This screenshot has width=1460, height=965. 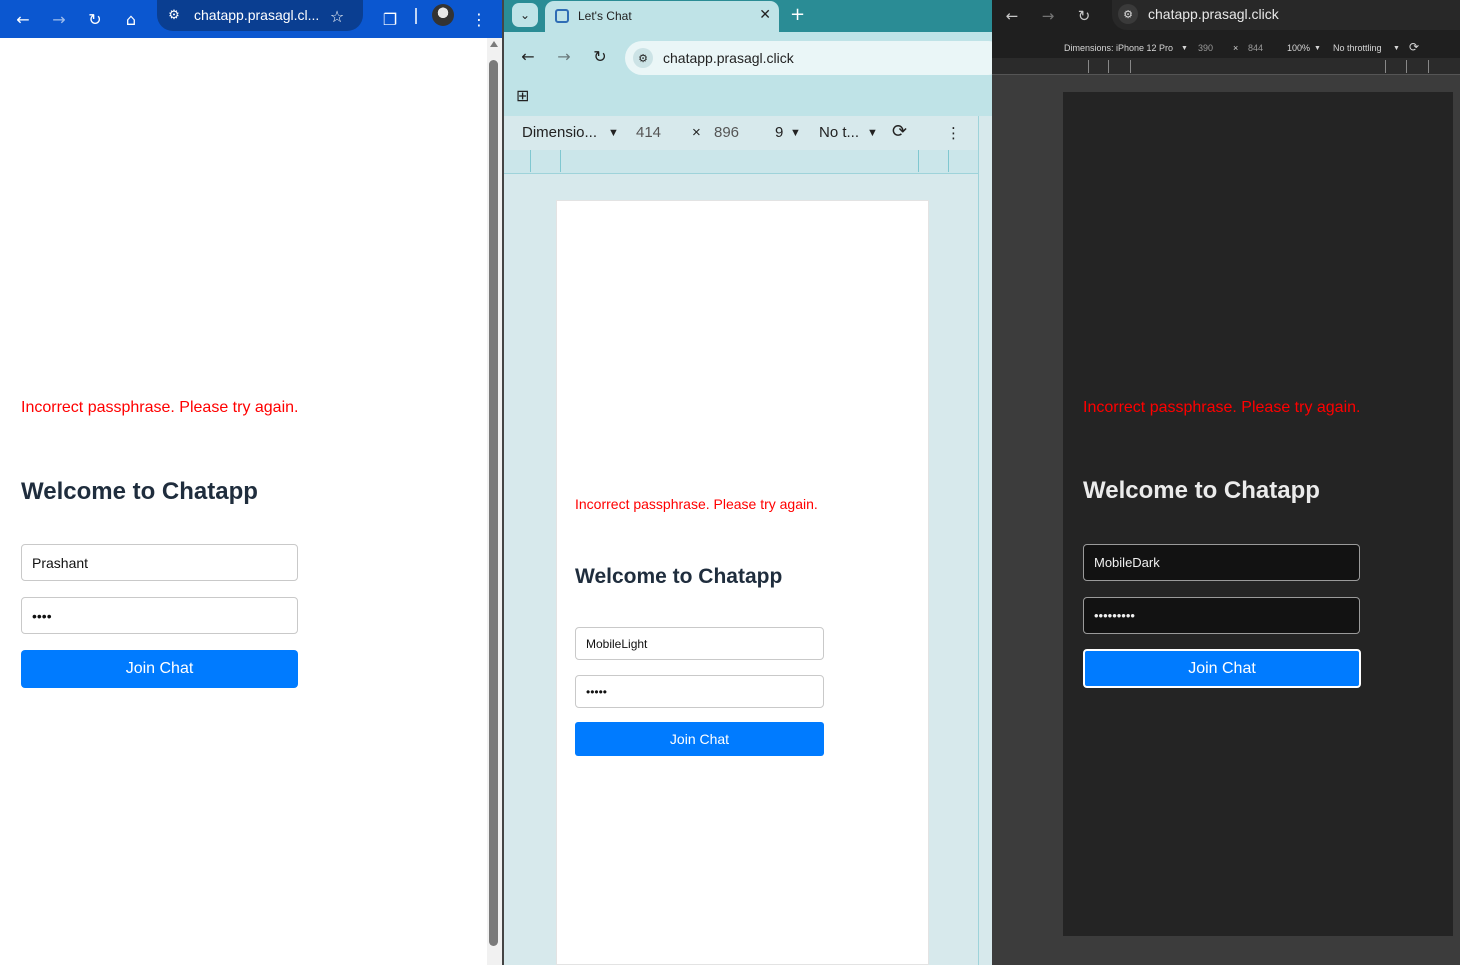 I want to click on scrollbar-thumb, so click(x=493, y=503).